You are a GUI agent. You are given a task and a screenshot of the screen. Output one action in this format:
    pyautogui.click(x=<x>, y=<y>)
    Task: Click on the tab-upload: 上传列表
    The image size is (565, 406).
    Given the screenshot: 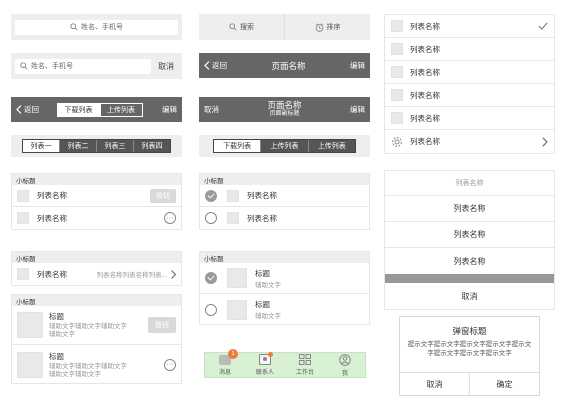 What is the action you would take?
    pyautogui.click(x=120, y=109)
    